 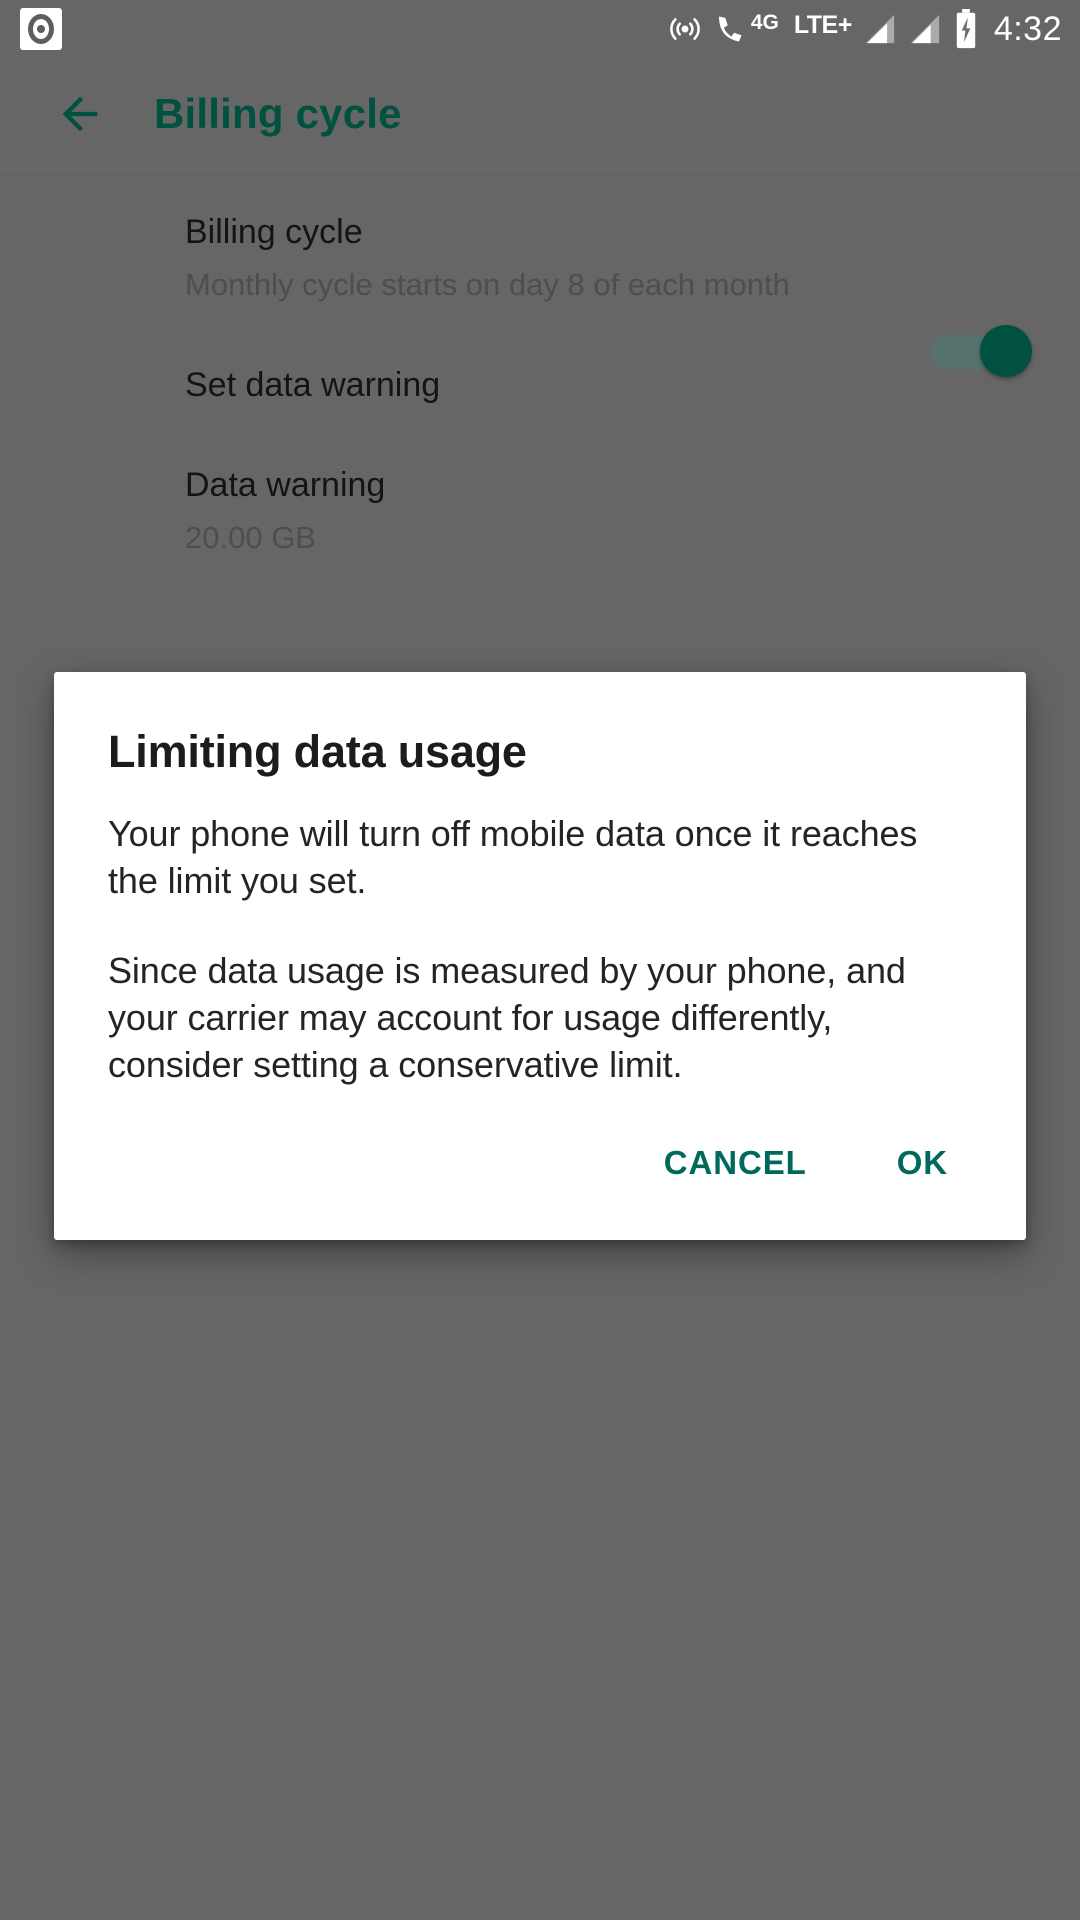 I want to click on arrow-left-icon, so click(x=80, y=113).